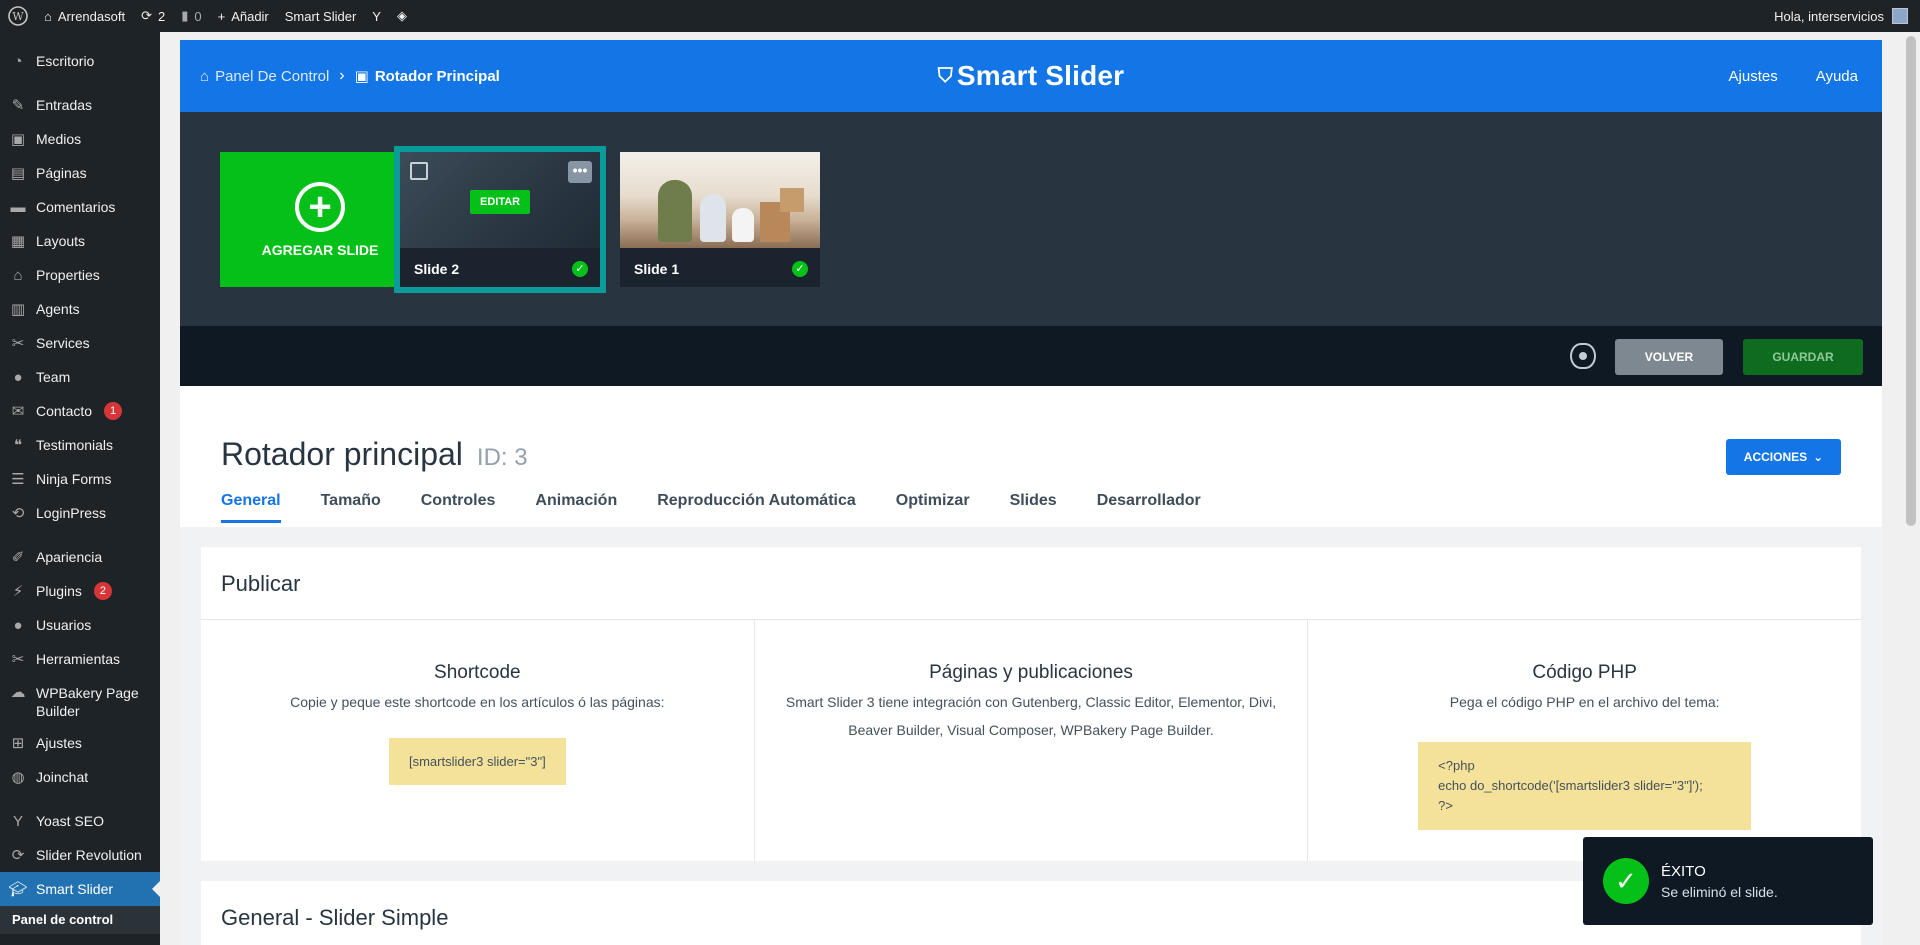 This screenshot has height=945, width=1920. Describe the element at coordinates (18, 855) in the screenshot. I see `refresh-icon: ⟳` at that location.